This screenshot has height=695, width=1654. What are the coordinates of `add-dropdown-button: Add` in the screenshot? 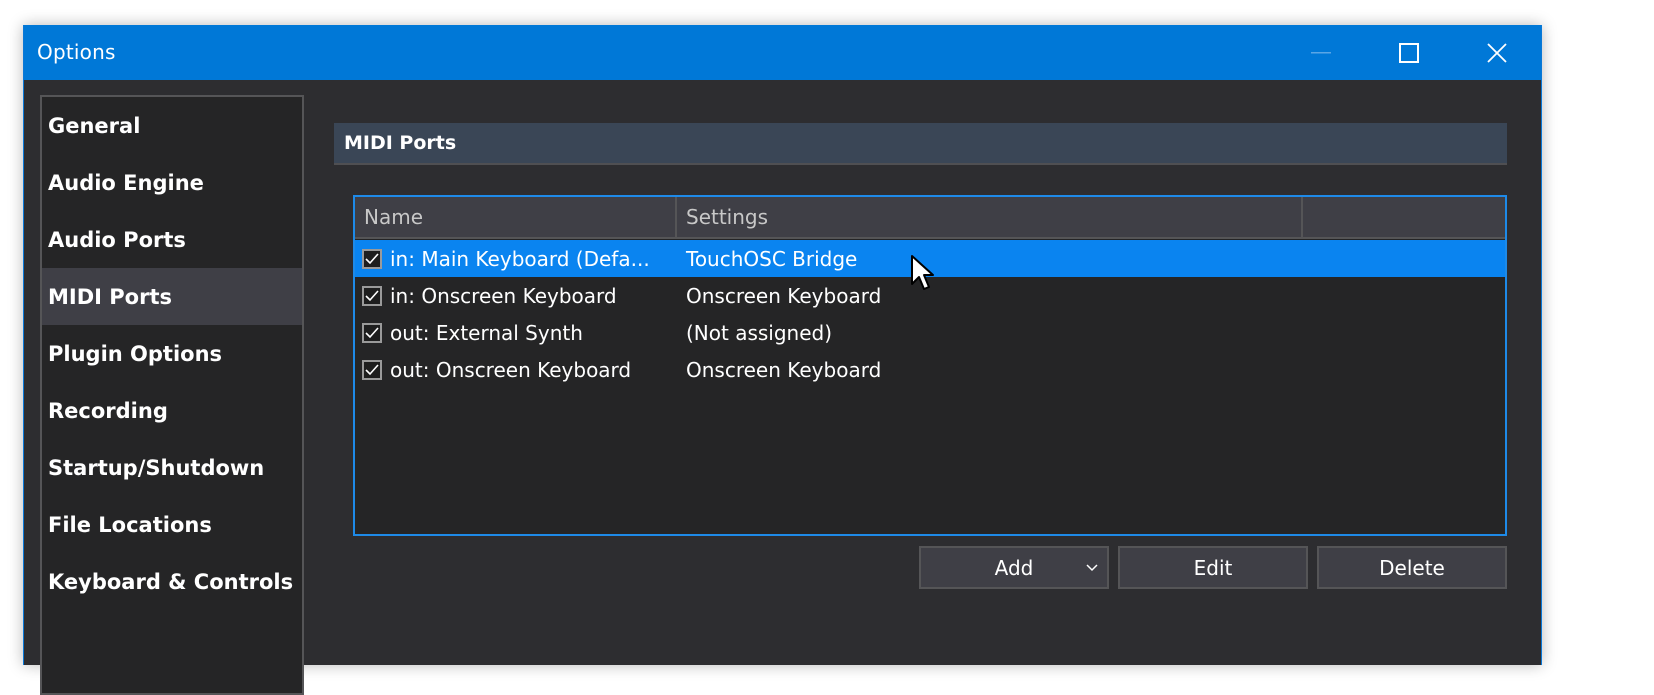 It's located at (1014, 567).